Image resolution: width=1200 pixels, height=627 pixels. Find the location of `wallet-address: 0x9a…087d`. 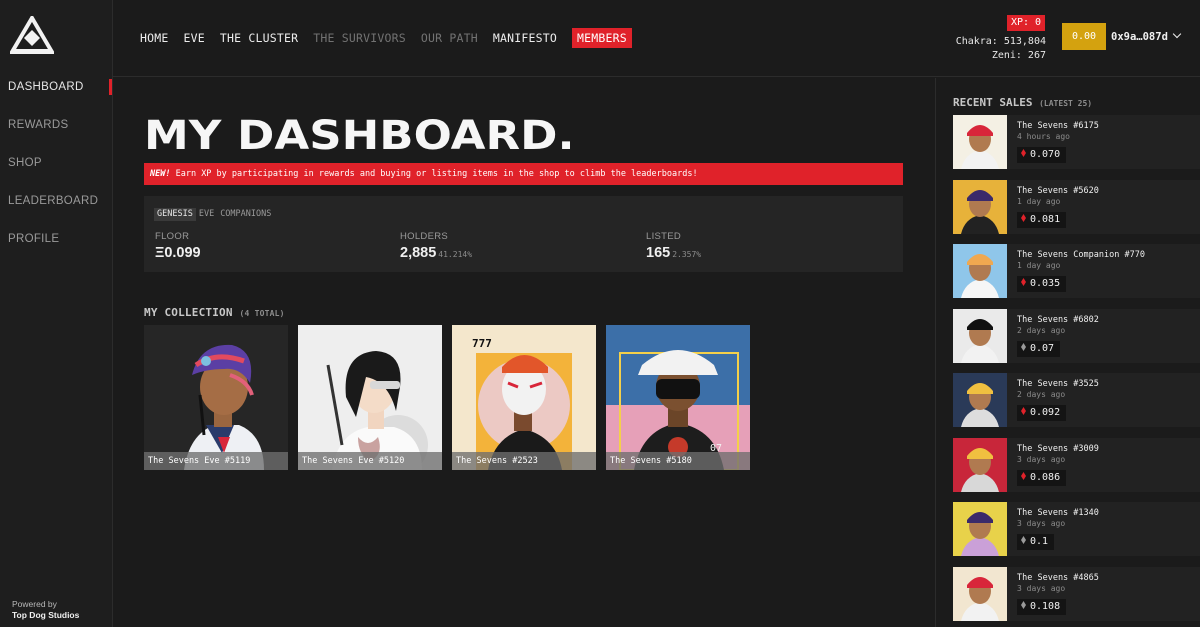

wallet-address: 0x9a…087d is located at coordinates (1139, 37).